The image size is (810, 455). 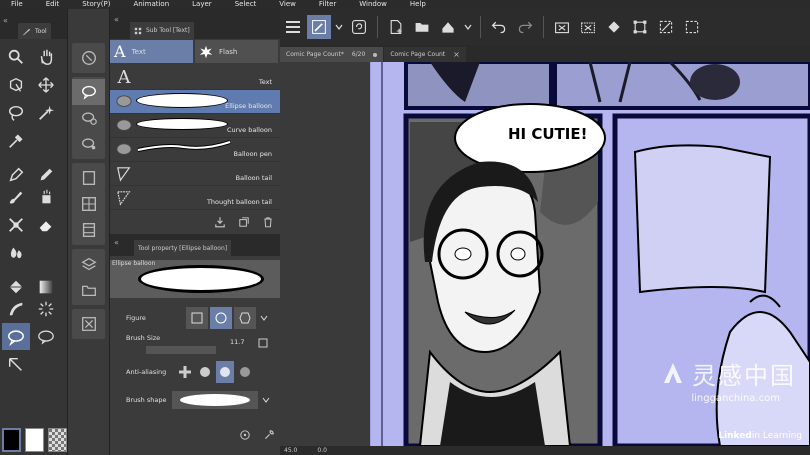 I want to click on clip-studio-button, so click(x=359, y=27).